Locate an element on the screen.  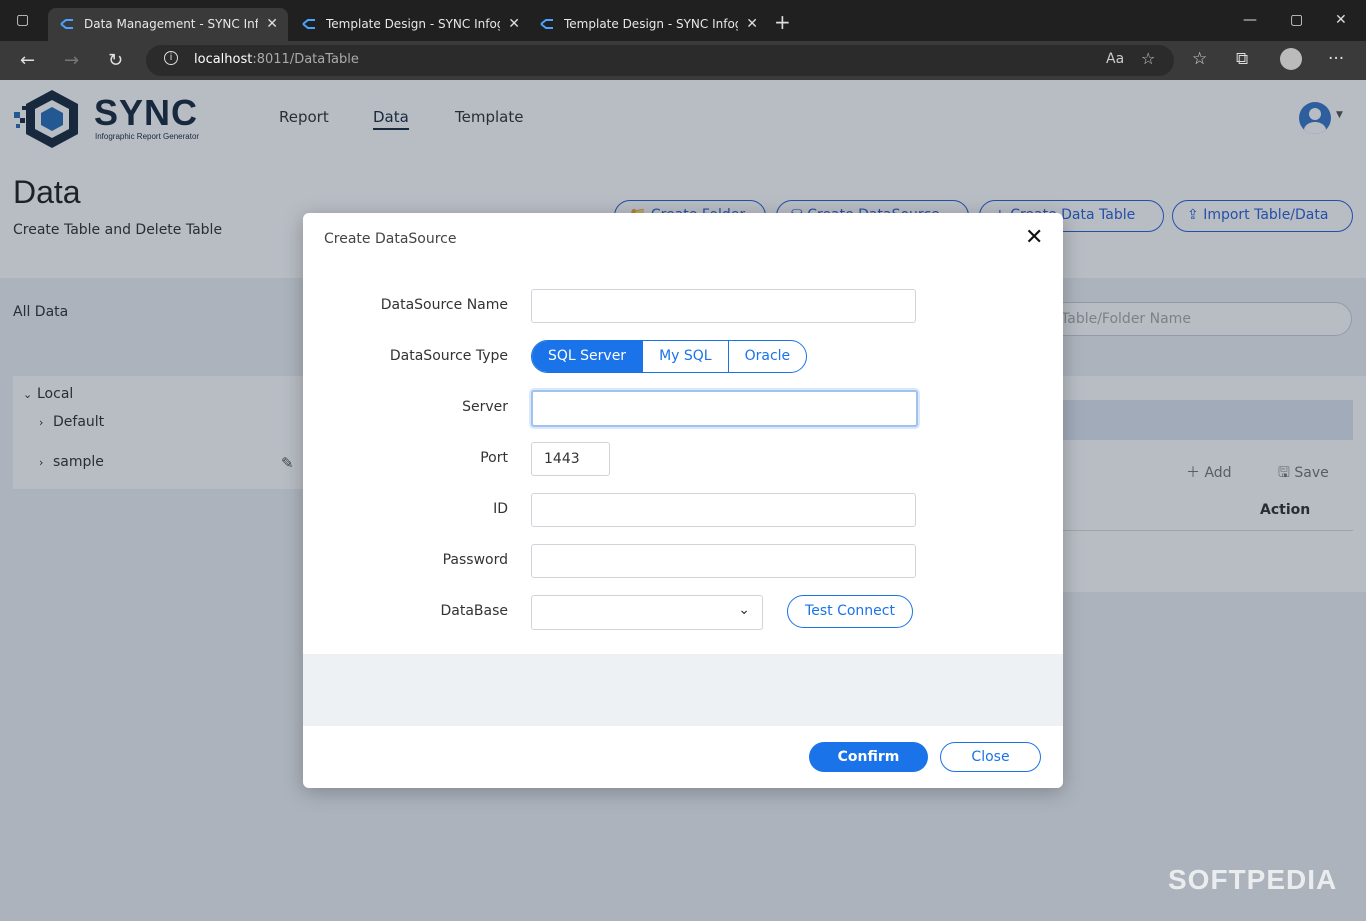
type-mysql: My SQL is located at coordinates (686, 356).